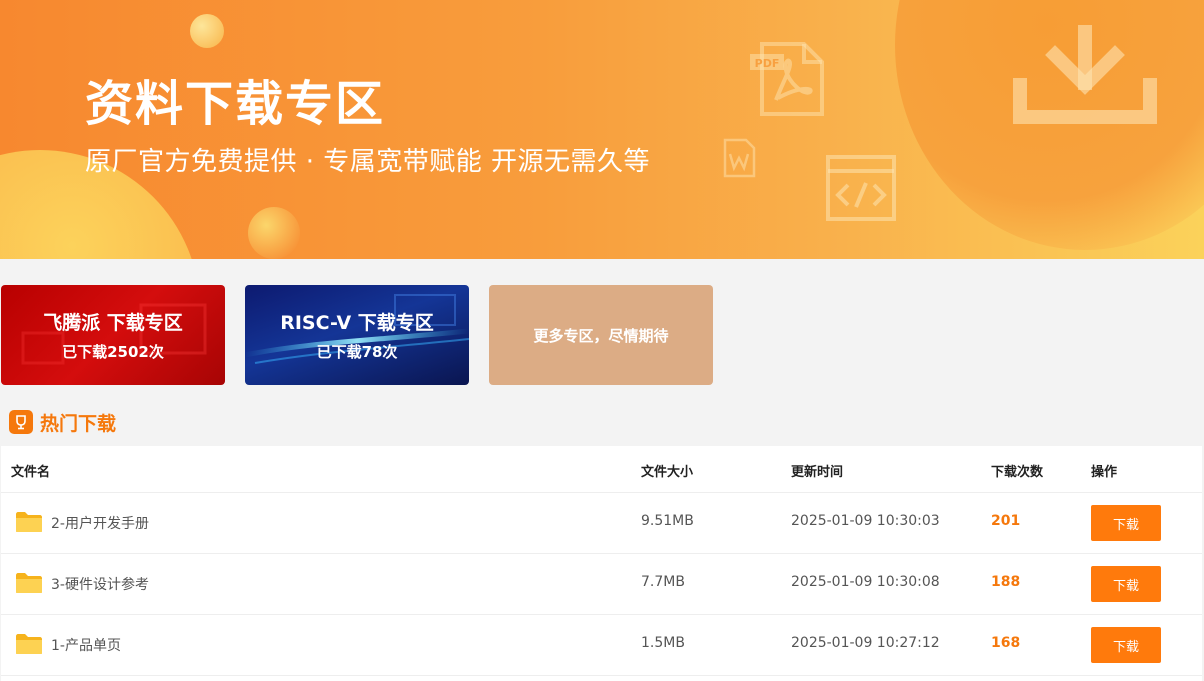 Image resolution: width=1204 pixels, height=681 pixels. What do you see at coordinates (21, 422) in the screenshot?
I see `trophy-icon` at bounding box center [21, 422].